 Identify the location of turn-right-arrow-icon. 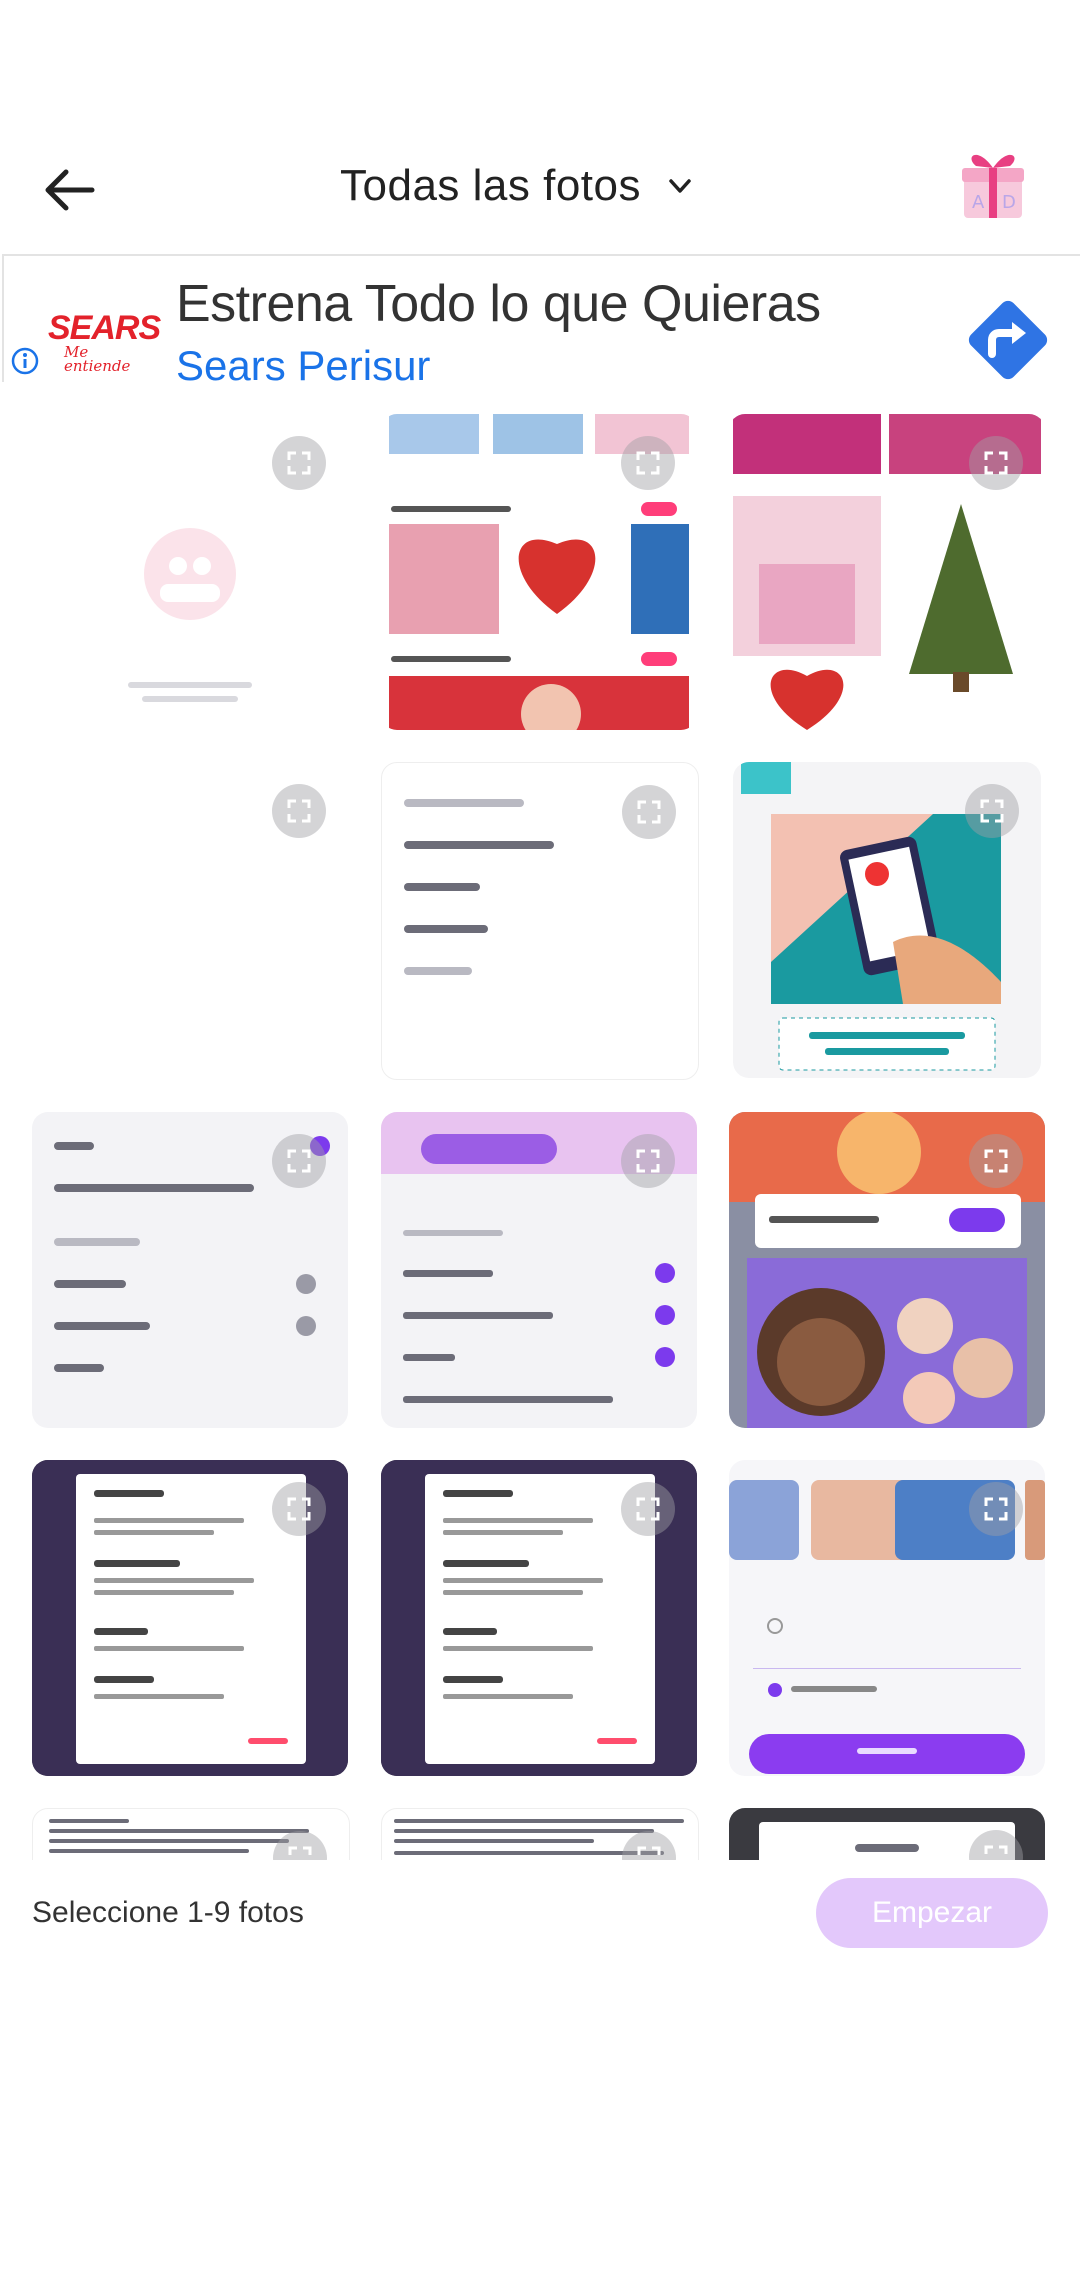
(1008, 337).